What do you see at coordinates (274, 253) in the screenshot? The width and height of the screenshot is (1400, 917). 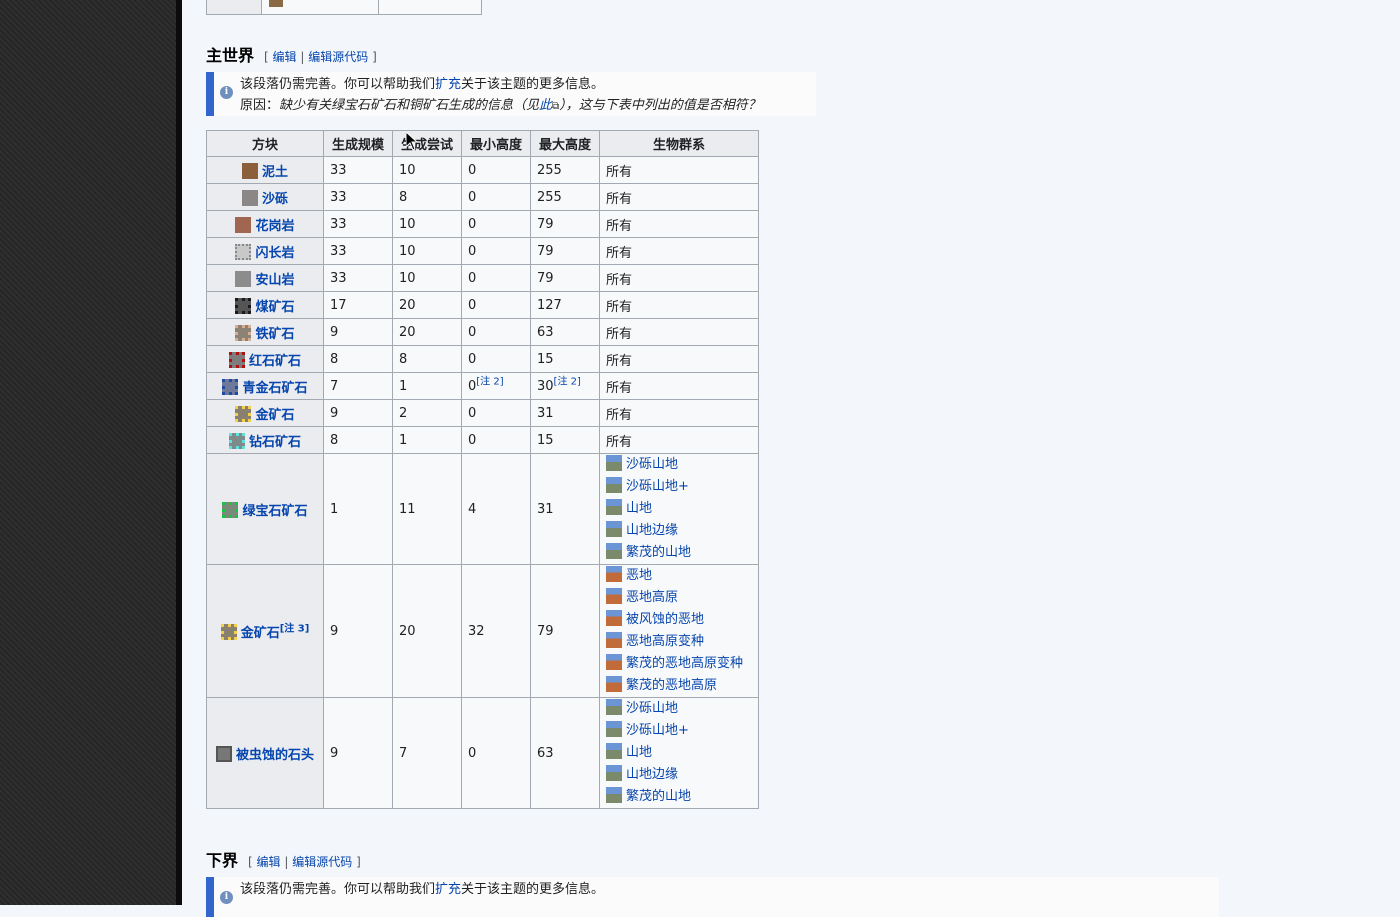 I see `block-link: 闪长岩` at bounding box center [274, 253].